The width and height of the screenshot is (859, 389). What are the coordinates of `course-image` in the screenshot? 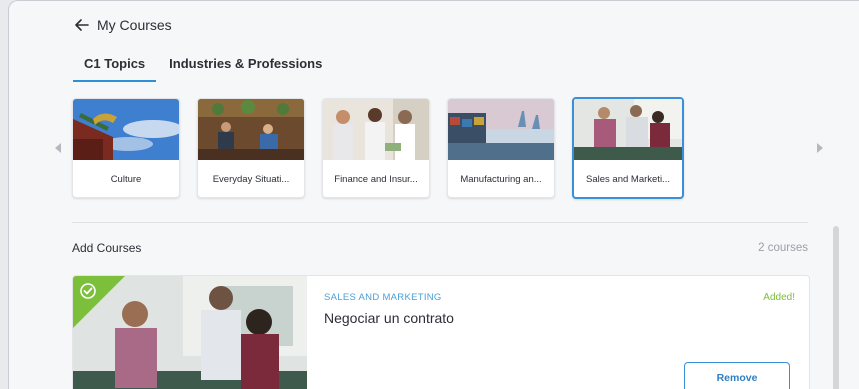 It's located at (190, 332).